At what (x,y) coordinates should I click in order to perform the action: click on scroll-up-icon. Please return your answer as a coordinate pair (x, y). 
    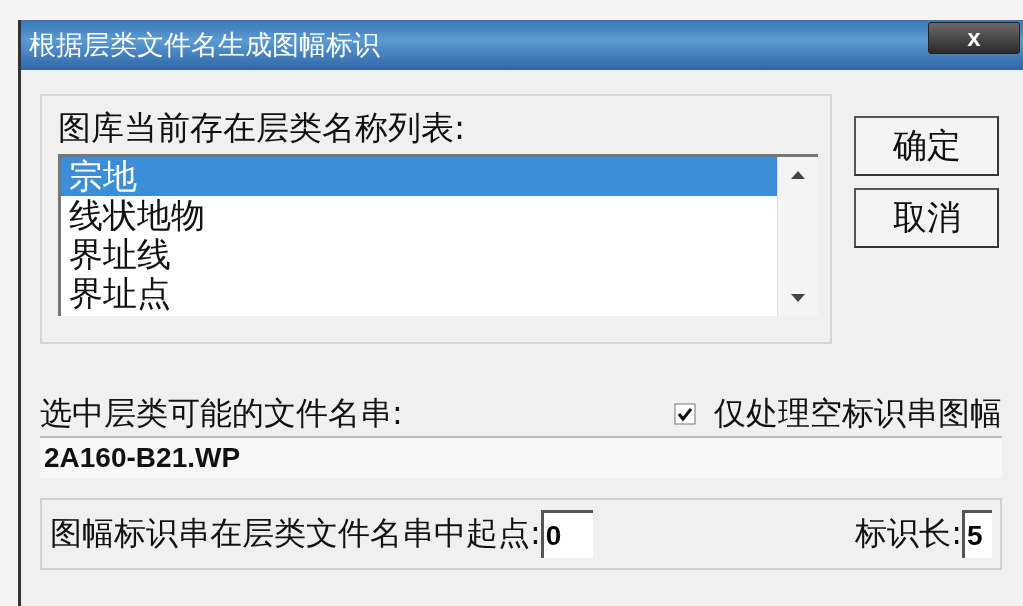
    Looking at the image, I should click on (798, 174).